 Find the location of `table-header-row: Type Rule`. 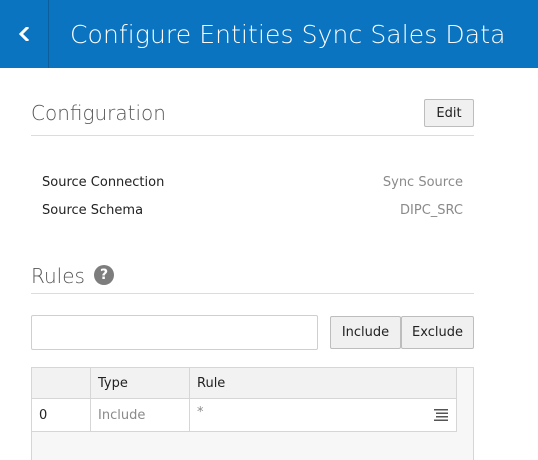

table-header-row: Type Rule is located at coordinates (244, 383).